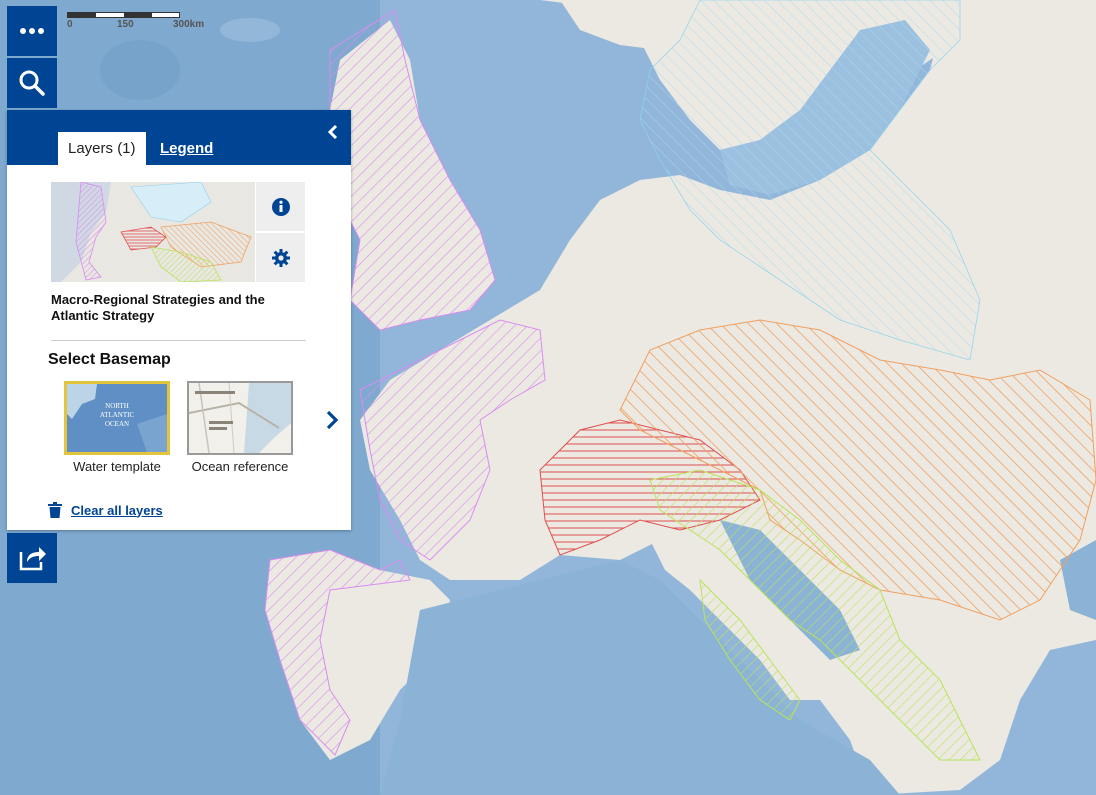 The image size is (1096, 795). What do you see at coordinates (153, 232) in the screenshot?
I see `layer-thumbnail` at bounding box center [153, 232].